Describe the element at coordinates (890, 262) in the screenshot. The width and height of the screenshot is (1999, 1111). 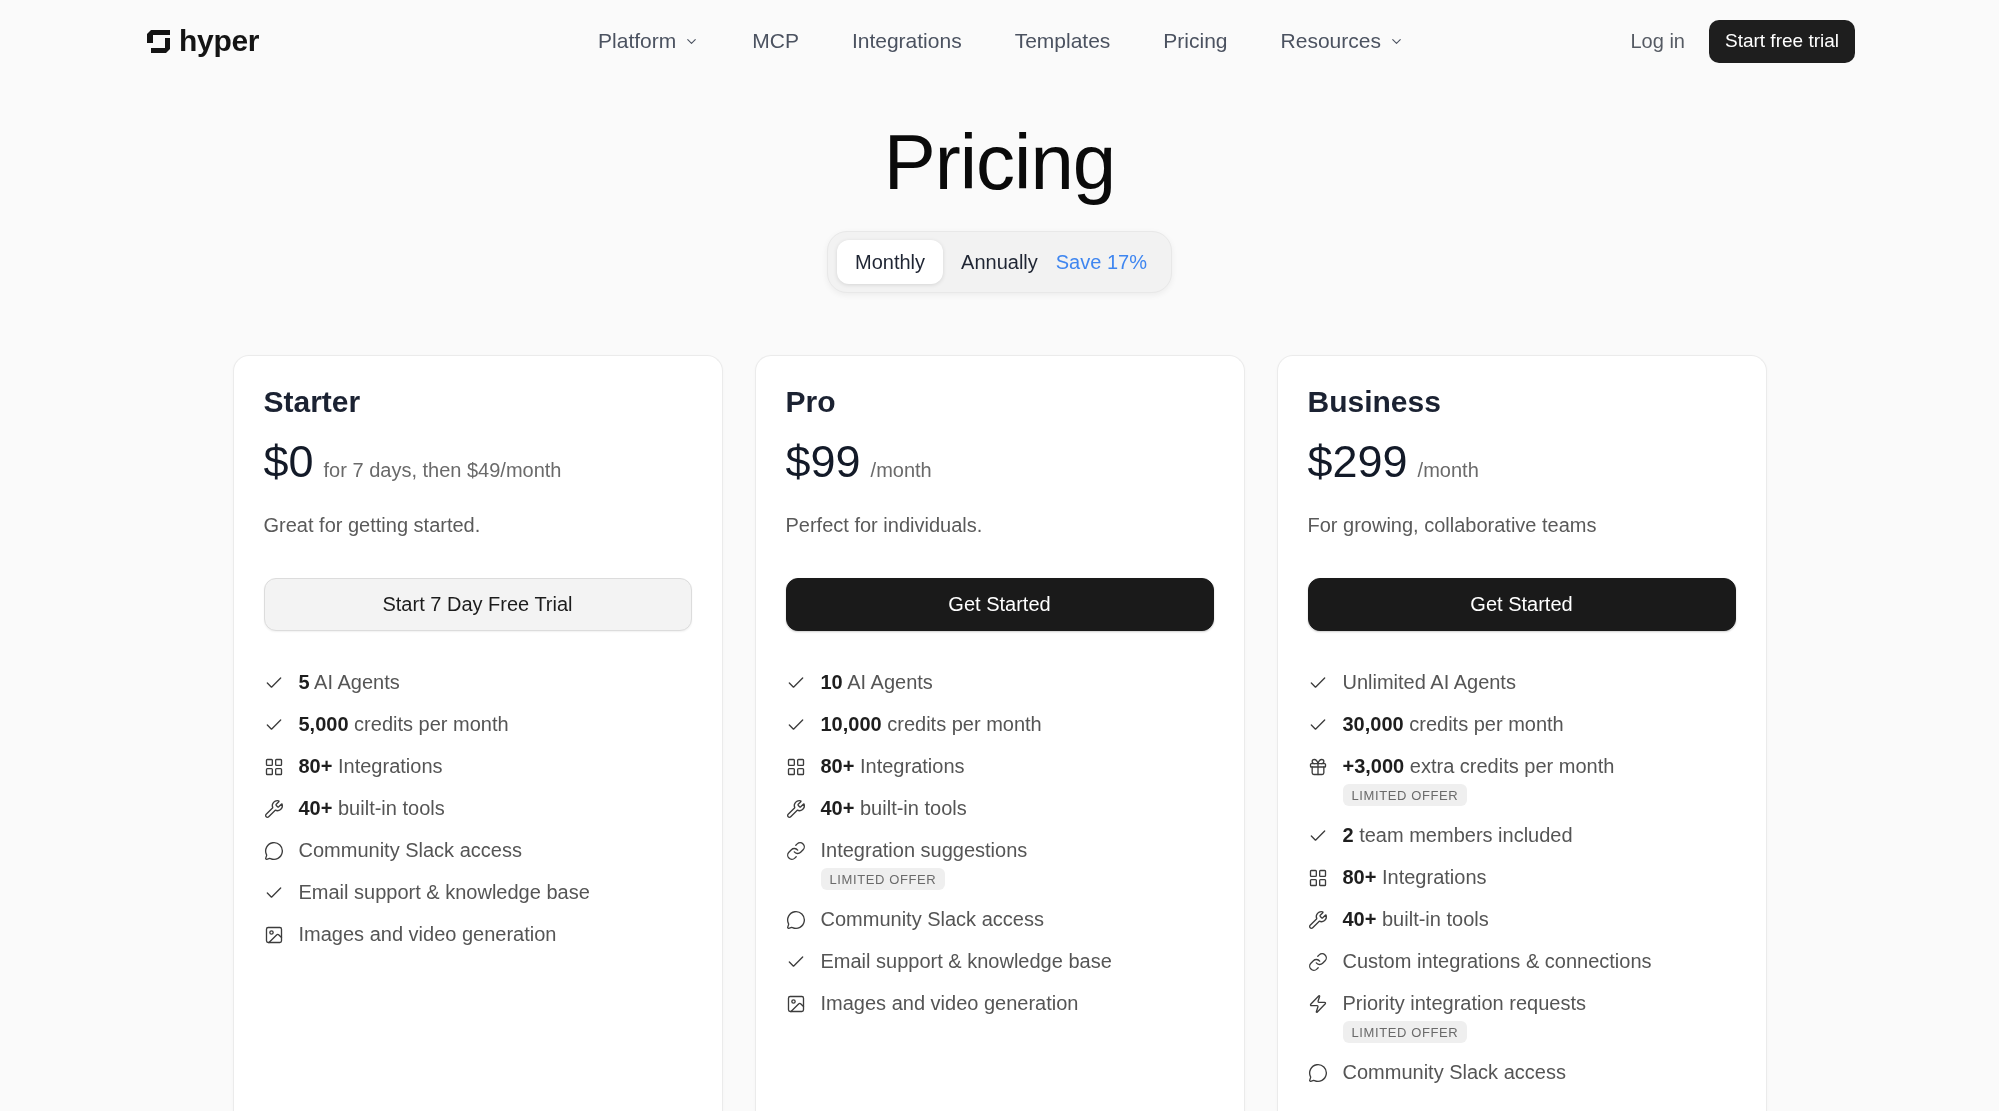
I see `billing-option: Monthly` at that location.